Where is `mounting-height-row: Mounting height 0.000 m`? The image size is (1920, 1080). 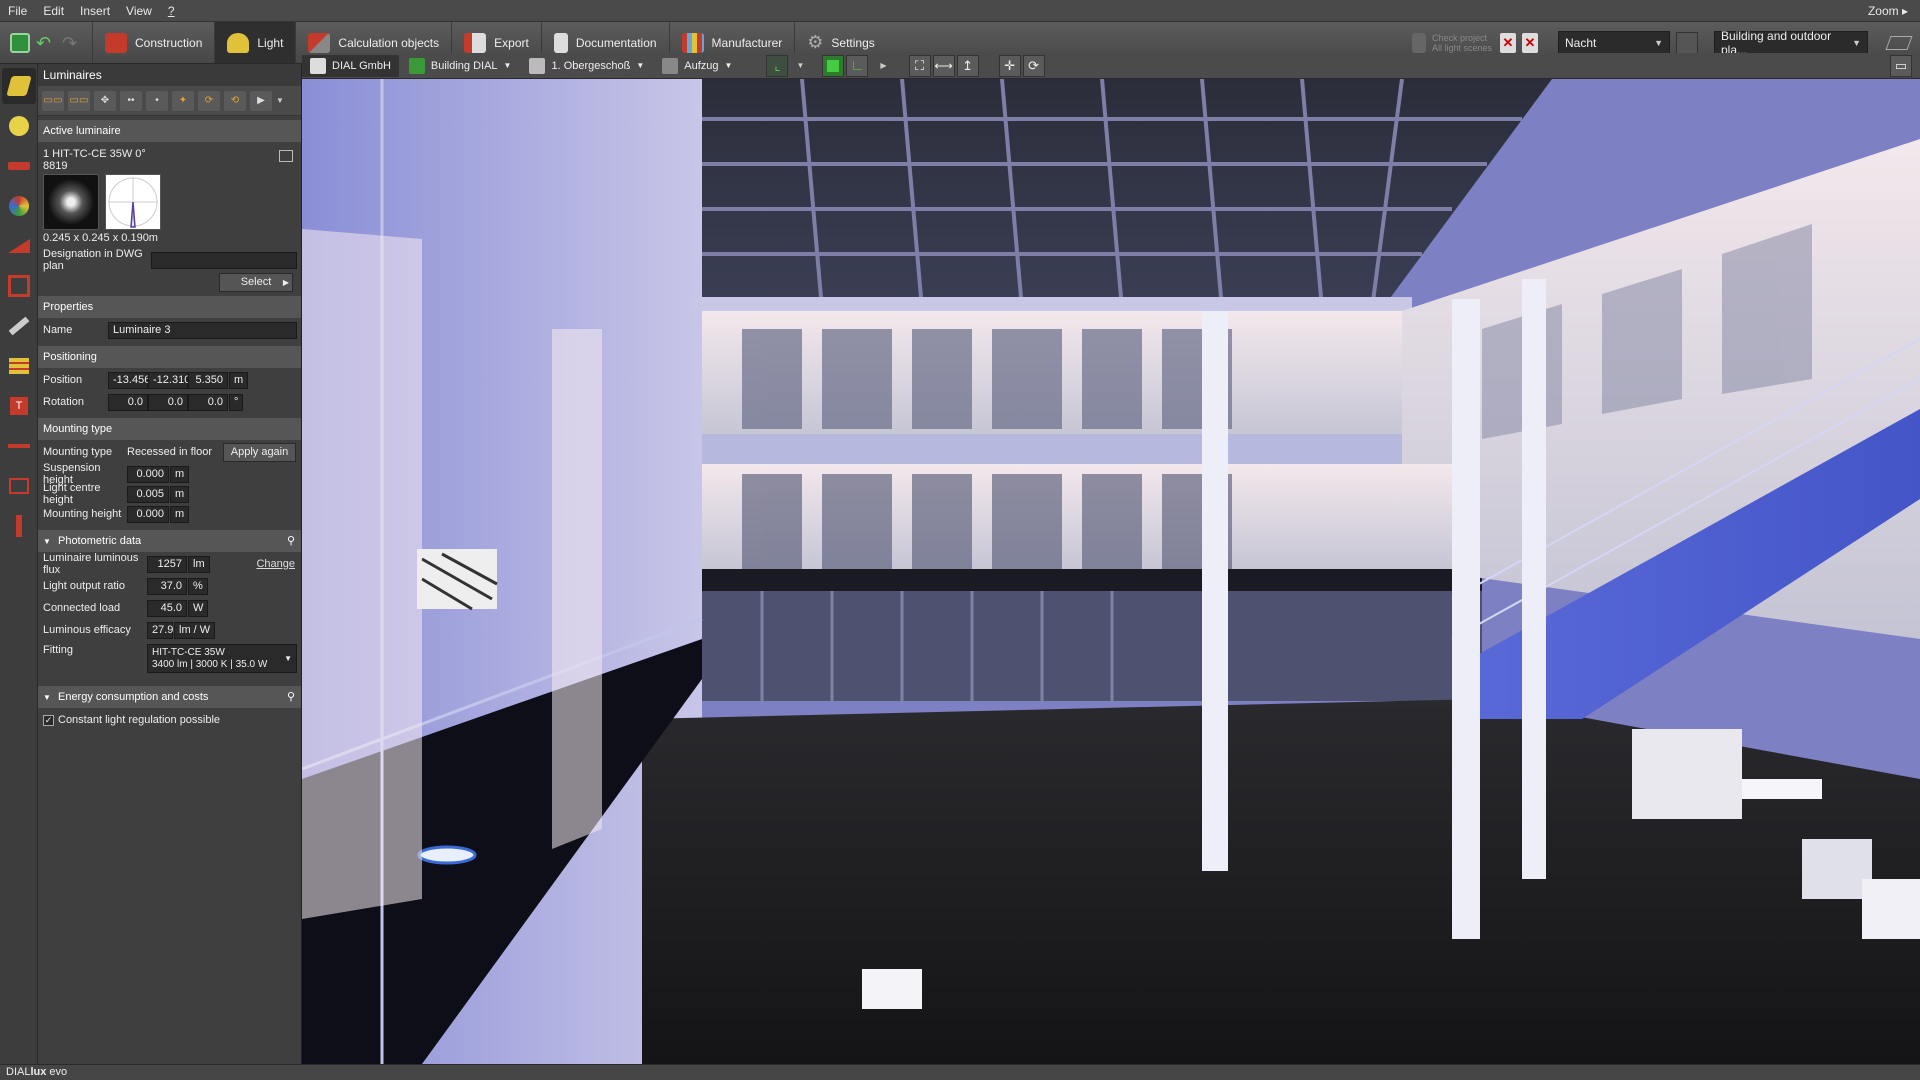 mounting-height-row: Mounting height 0.000 m is located at coordinates (169, 514).